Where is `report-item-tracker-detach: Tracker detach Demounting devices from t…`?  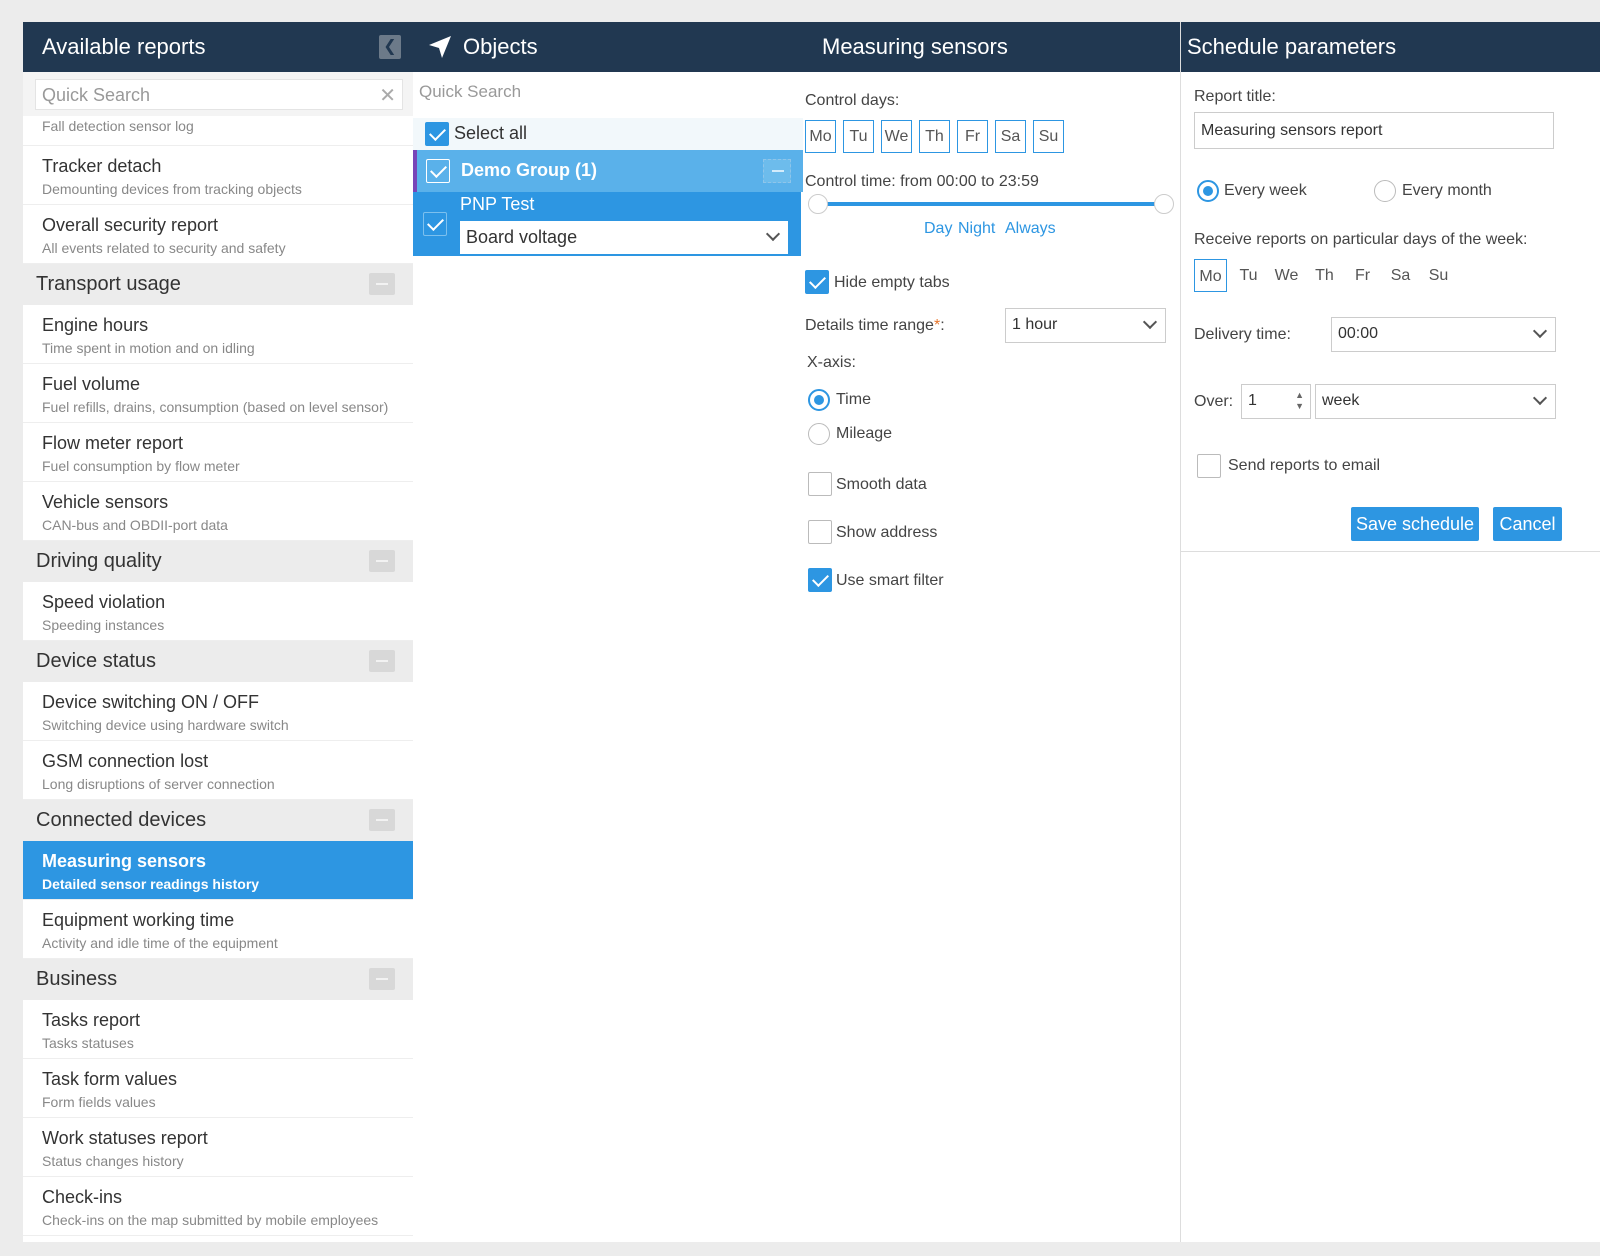 report-item-tracker-detach: Tracker detach Demounting devices from t… is located at coordinates (218, 175).